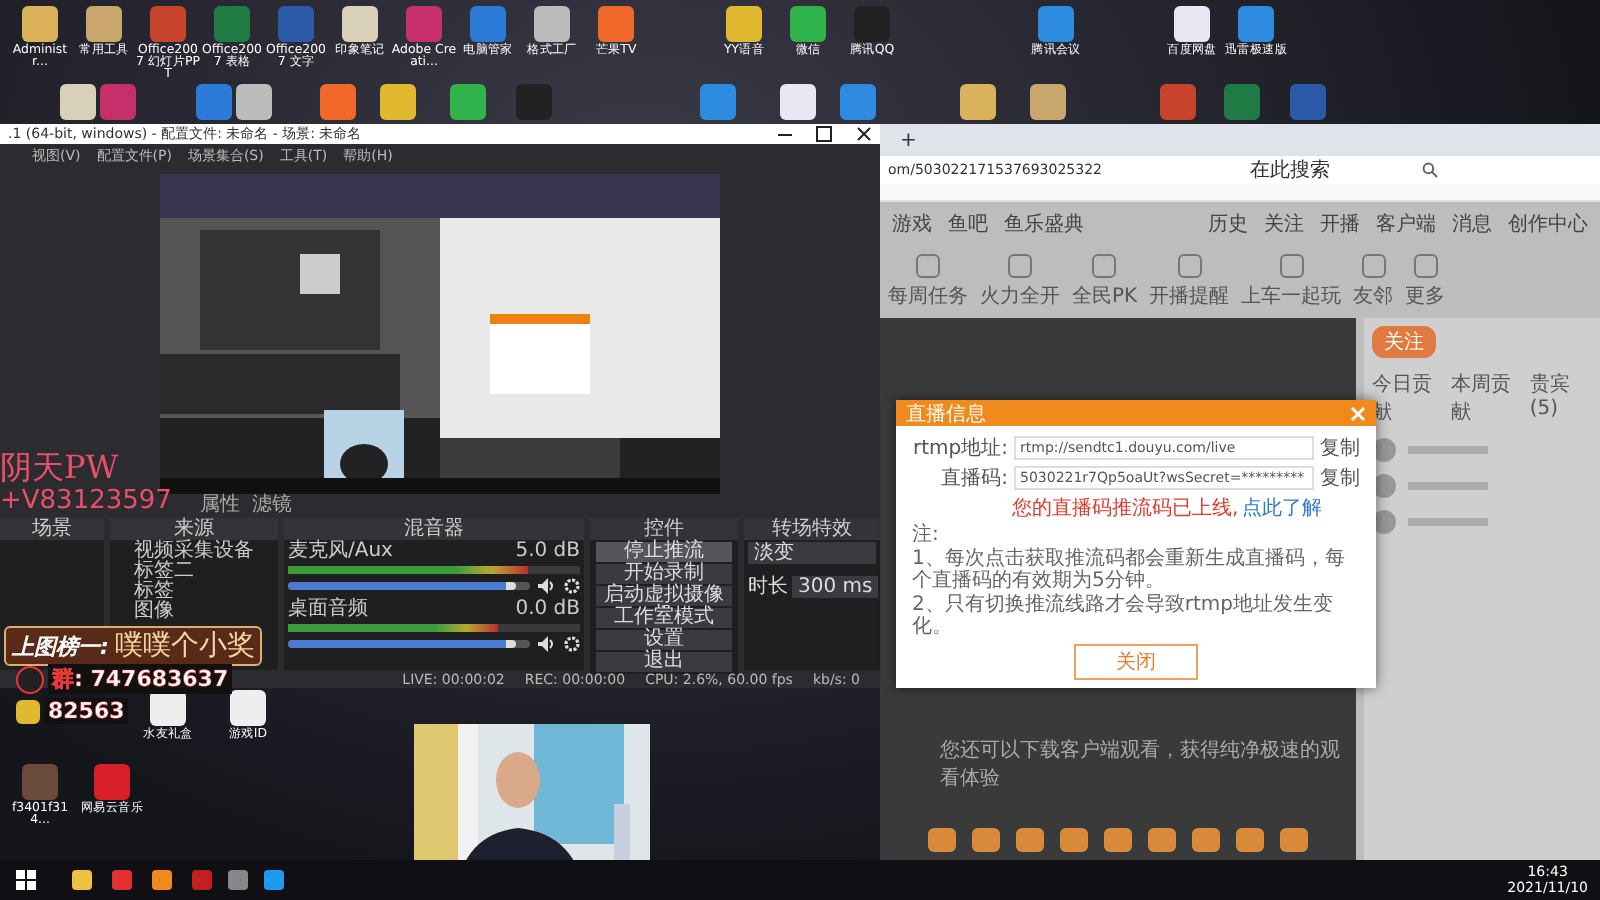 This screenshot has width=1600, height=900. Describe the element at coordinates (1472, 224) in the screenshot. I see `nav-link: 消息` at that location.